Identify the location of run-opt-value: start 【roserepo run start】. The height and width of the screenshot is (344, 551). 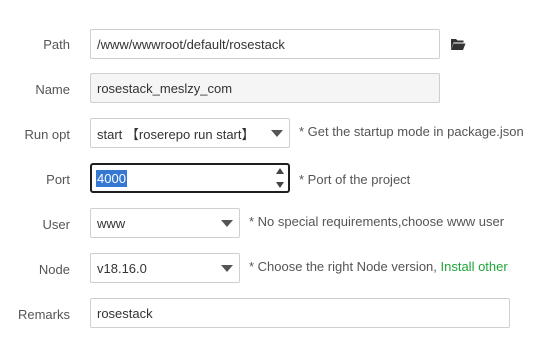
(176, 134).